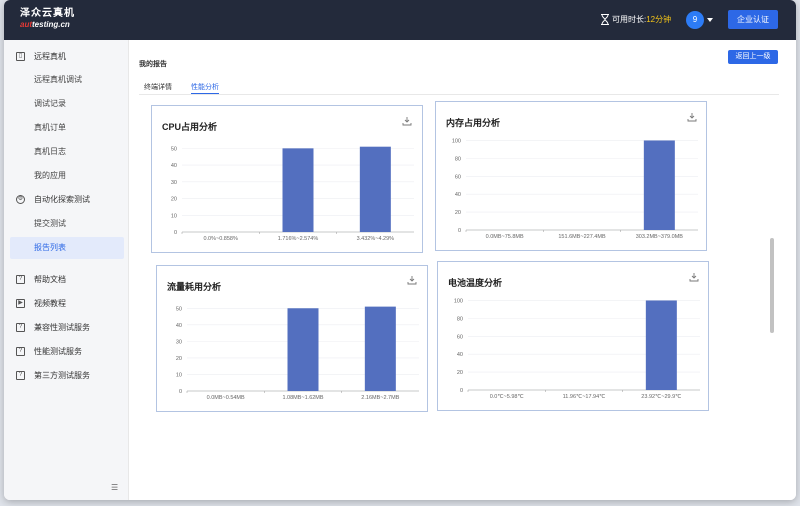  I want to click on sidebar-item-label: 性能测试服务, so click(58, 351).